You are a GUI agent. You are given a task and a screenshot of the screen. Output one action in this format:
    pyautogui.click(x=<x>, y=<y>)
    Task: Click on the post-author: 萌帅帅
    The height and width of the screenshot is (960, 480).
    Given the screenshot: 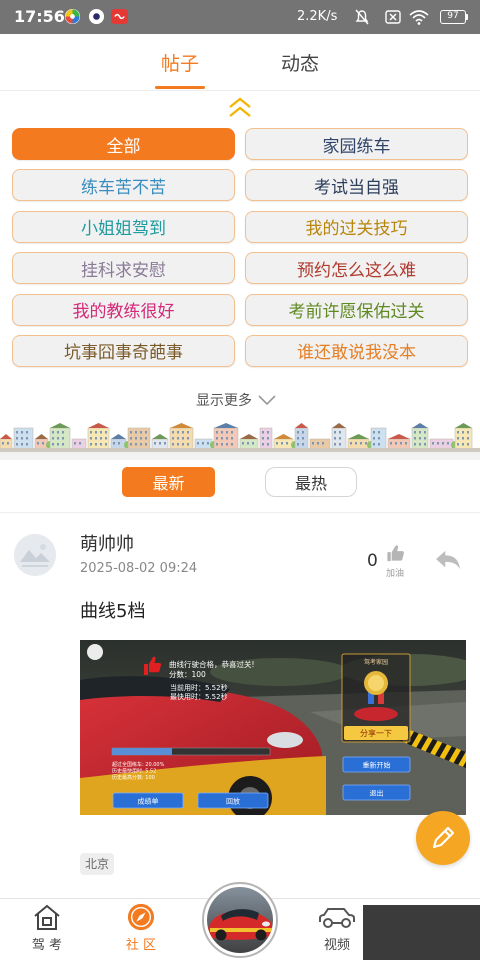 What is the action you would take?
    pyautogui.click(x=107, y=543)
    